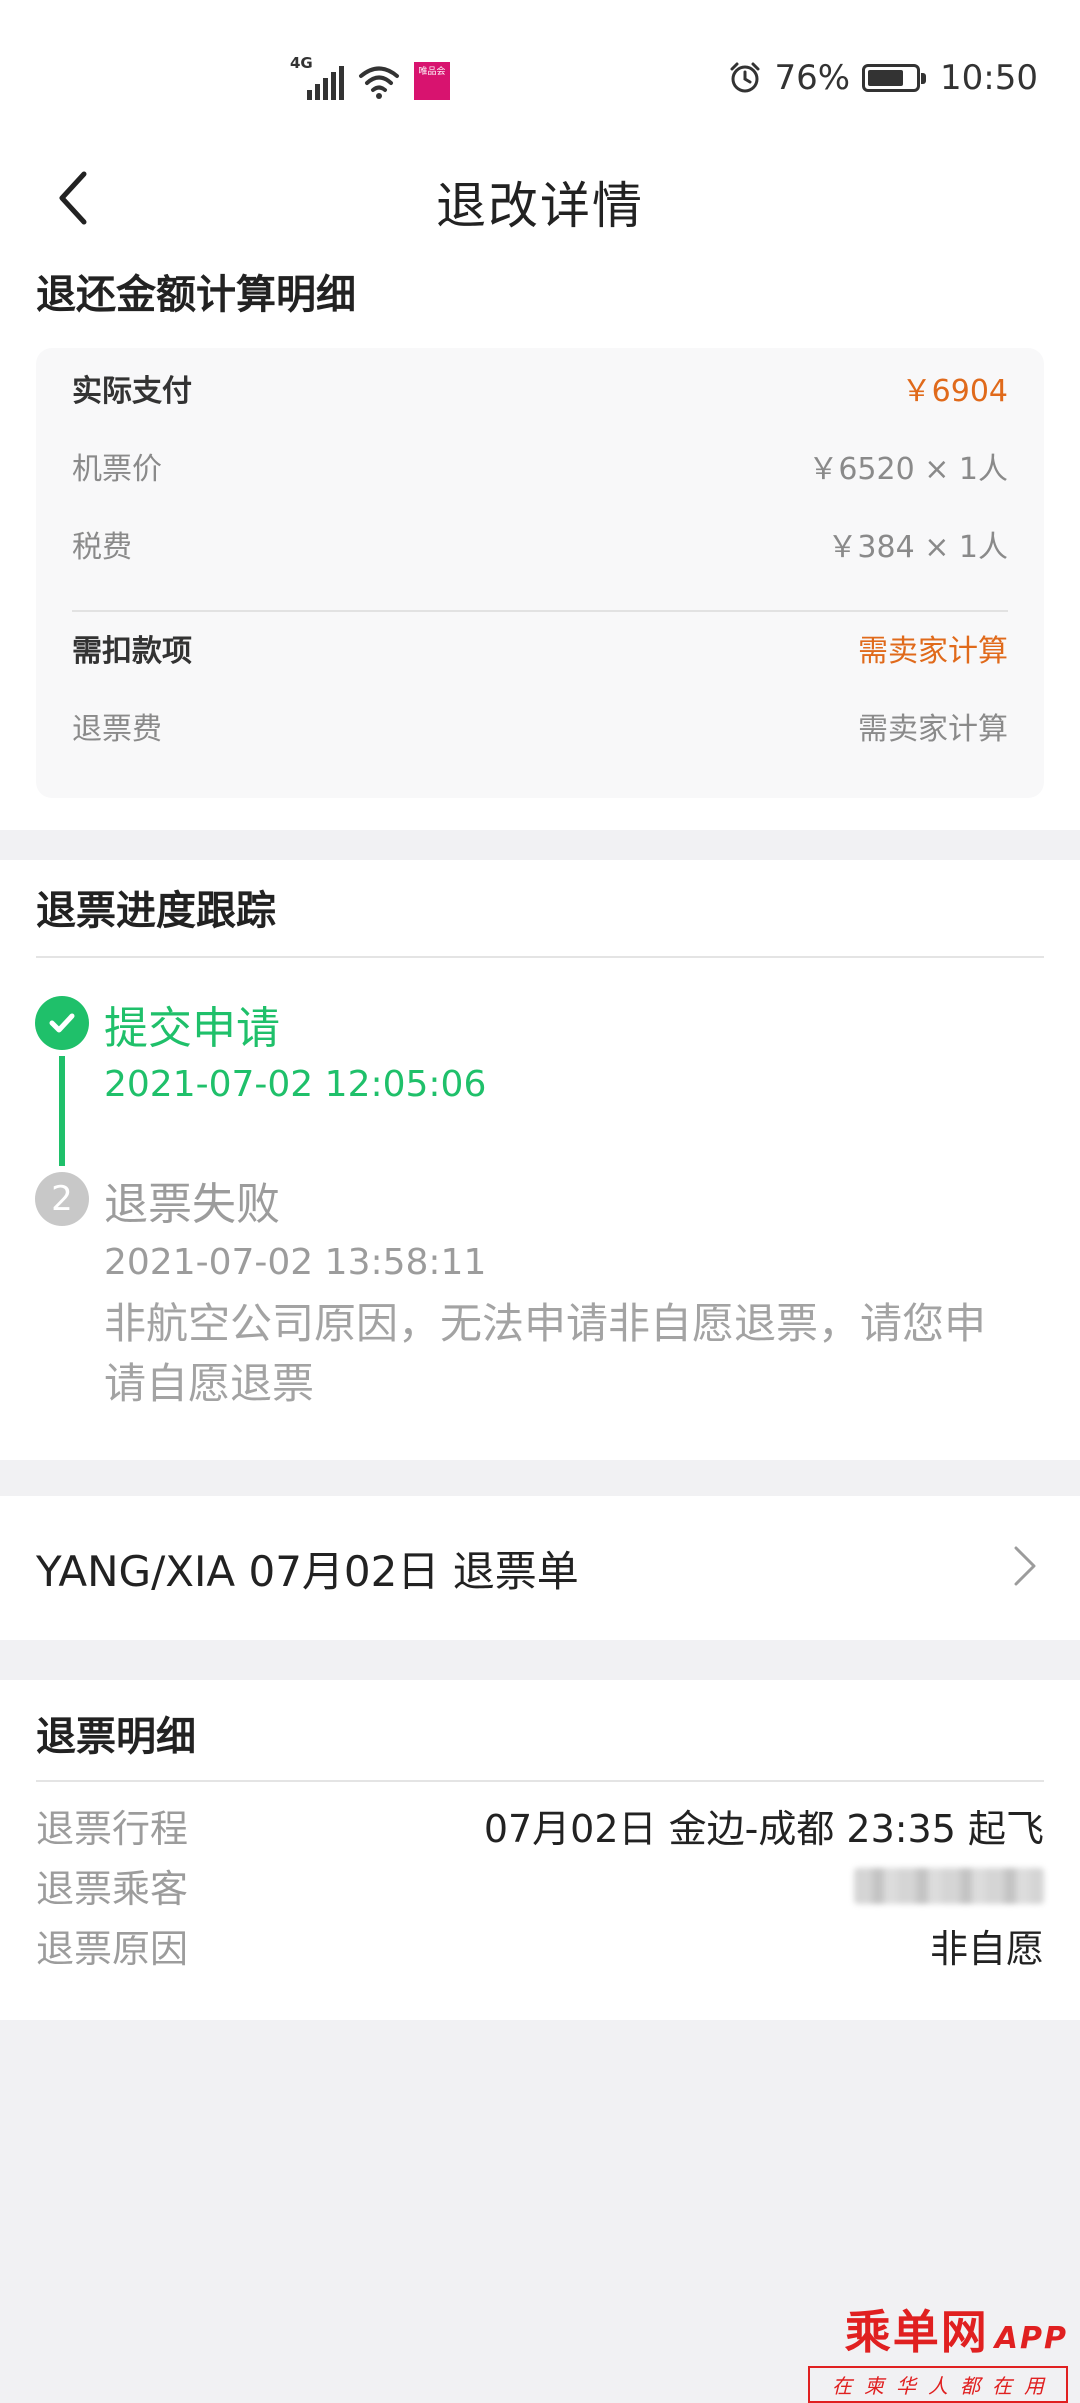 The height and width of the screenshot is (2403, 1080). I want to click on check-icon, so click(62, 1023).